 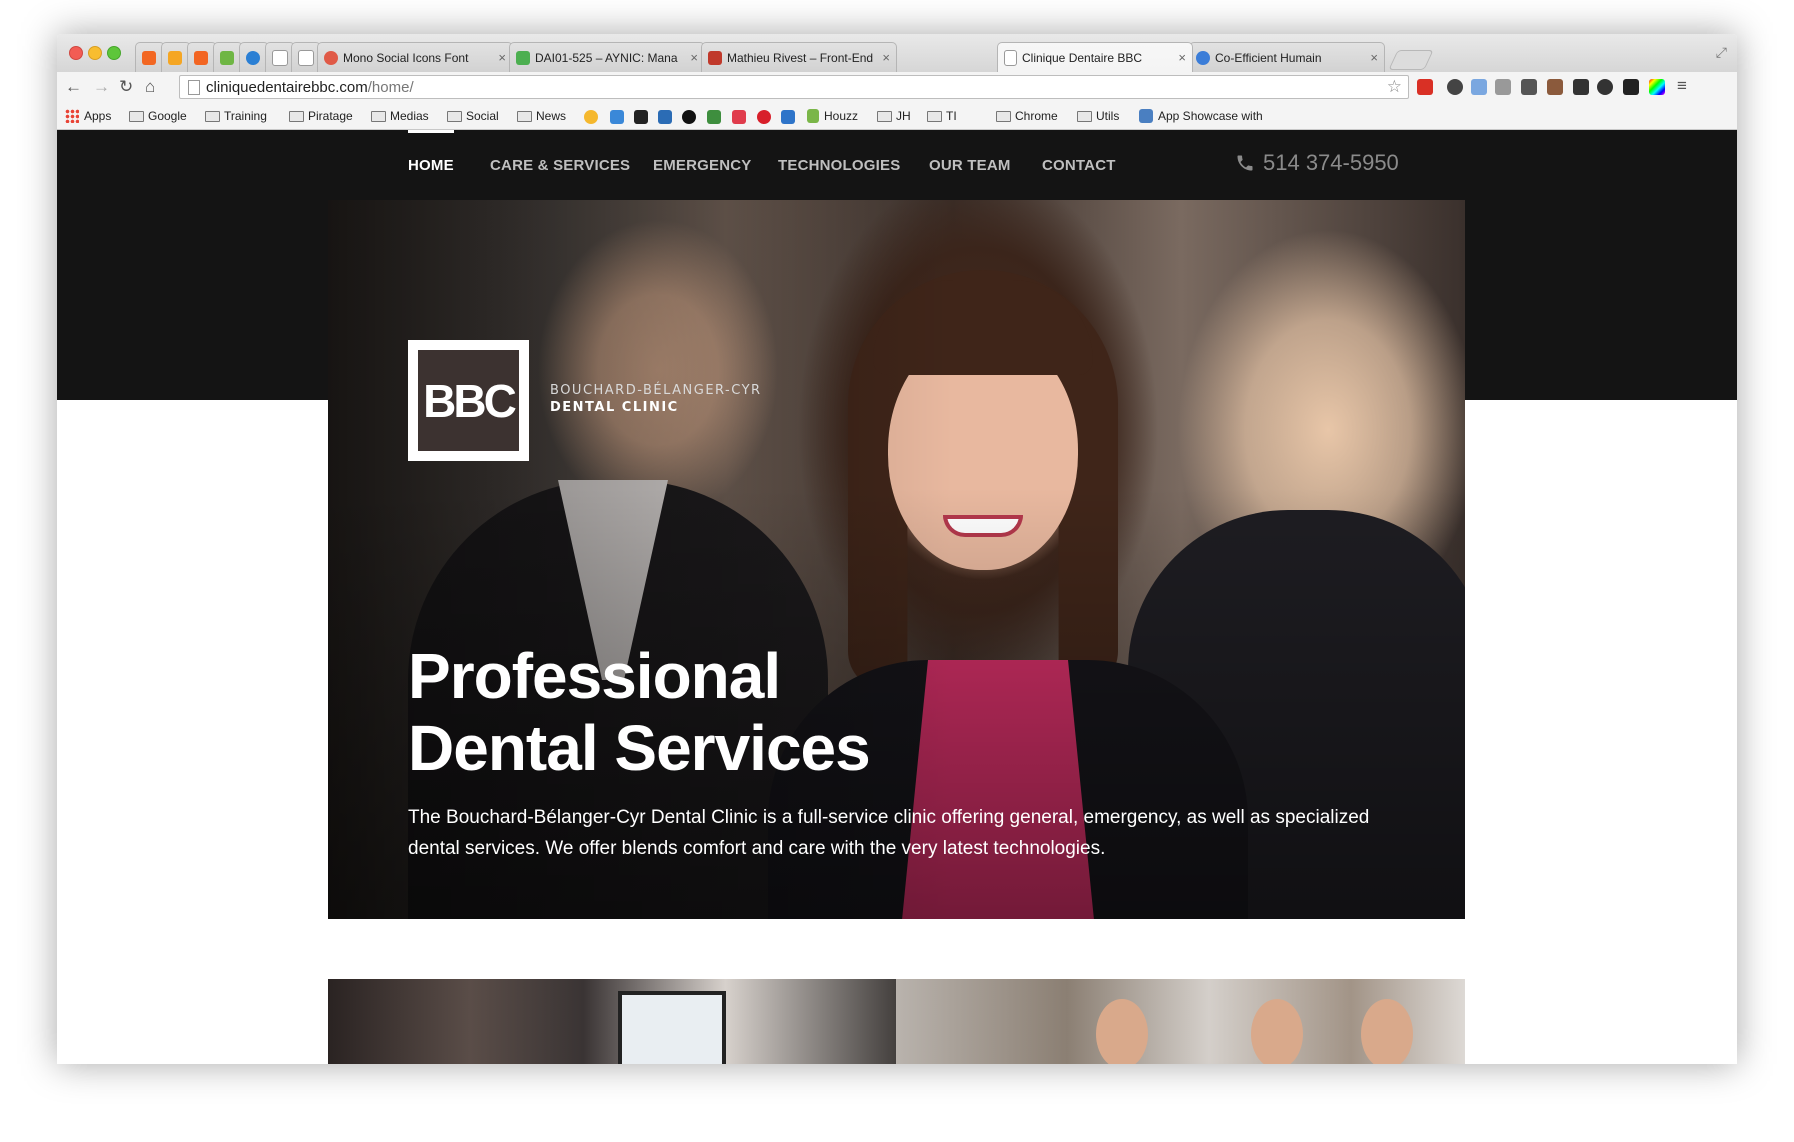 I want to click on tab-title: Co-Efficient Humain, so click(x=1268, y=57).